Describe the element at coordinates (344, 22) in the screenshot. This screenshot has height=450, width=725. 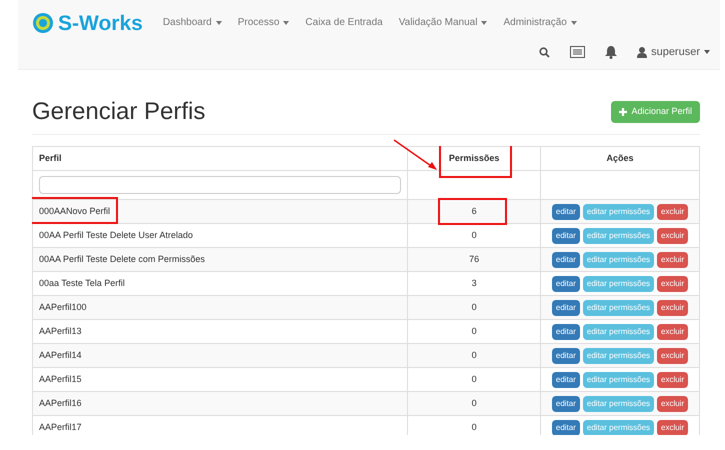
I see `nav-menu-item: Caixa de Entrada` at that location.